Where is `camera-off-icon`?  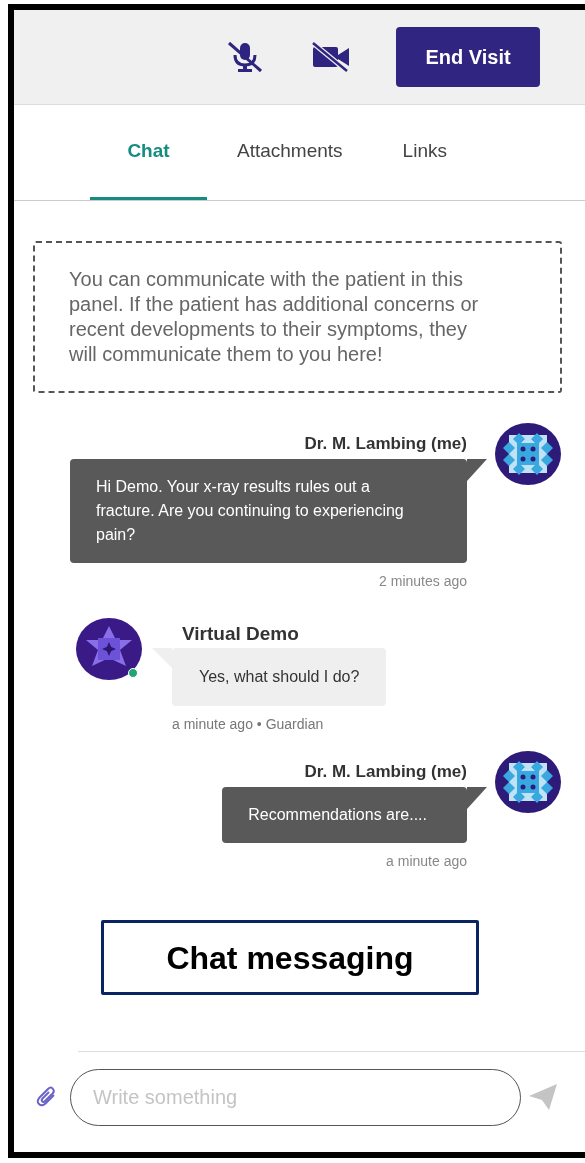 camera-off-icon is located at coordinates (331, 57).